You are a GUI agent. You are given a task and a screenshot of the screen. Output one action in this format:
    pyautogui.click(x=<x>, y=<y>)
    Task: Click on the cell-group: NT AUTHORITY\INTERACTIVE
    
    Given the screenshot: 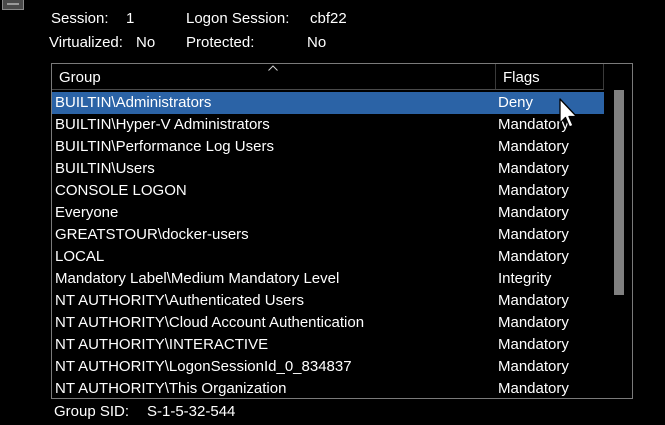 What is the action you would take?
    pyautogui.click(x=162, y=344)
    